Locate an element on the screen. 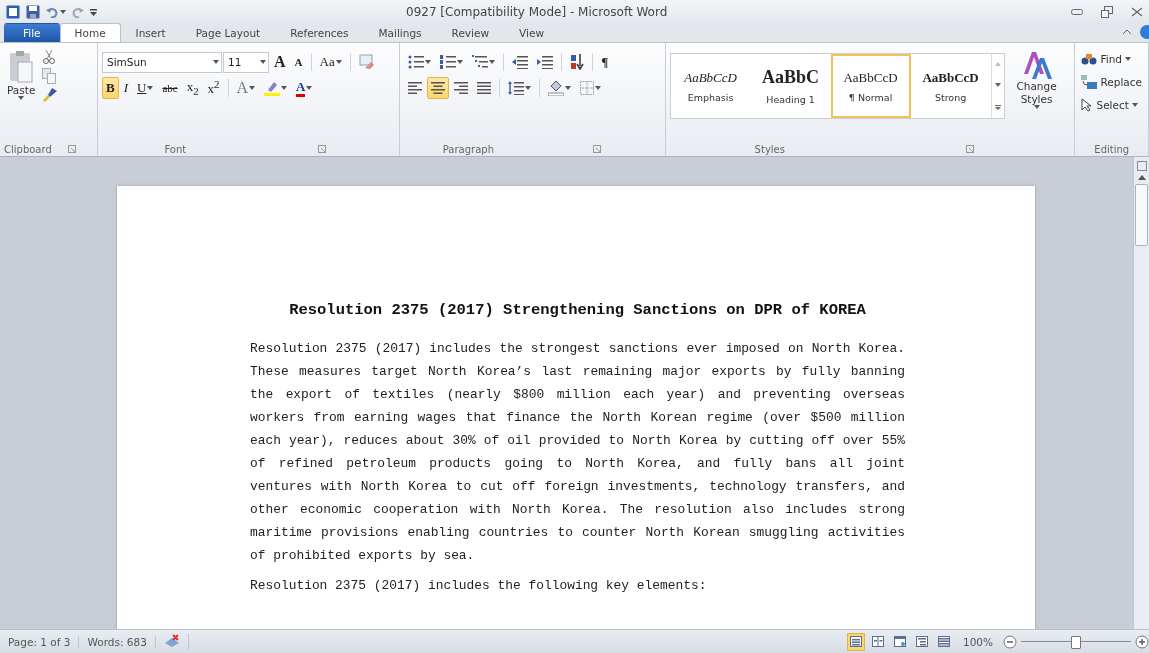 The image size is (1149, 653). replace-button: Replace is located at coordinates (1111, 82).